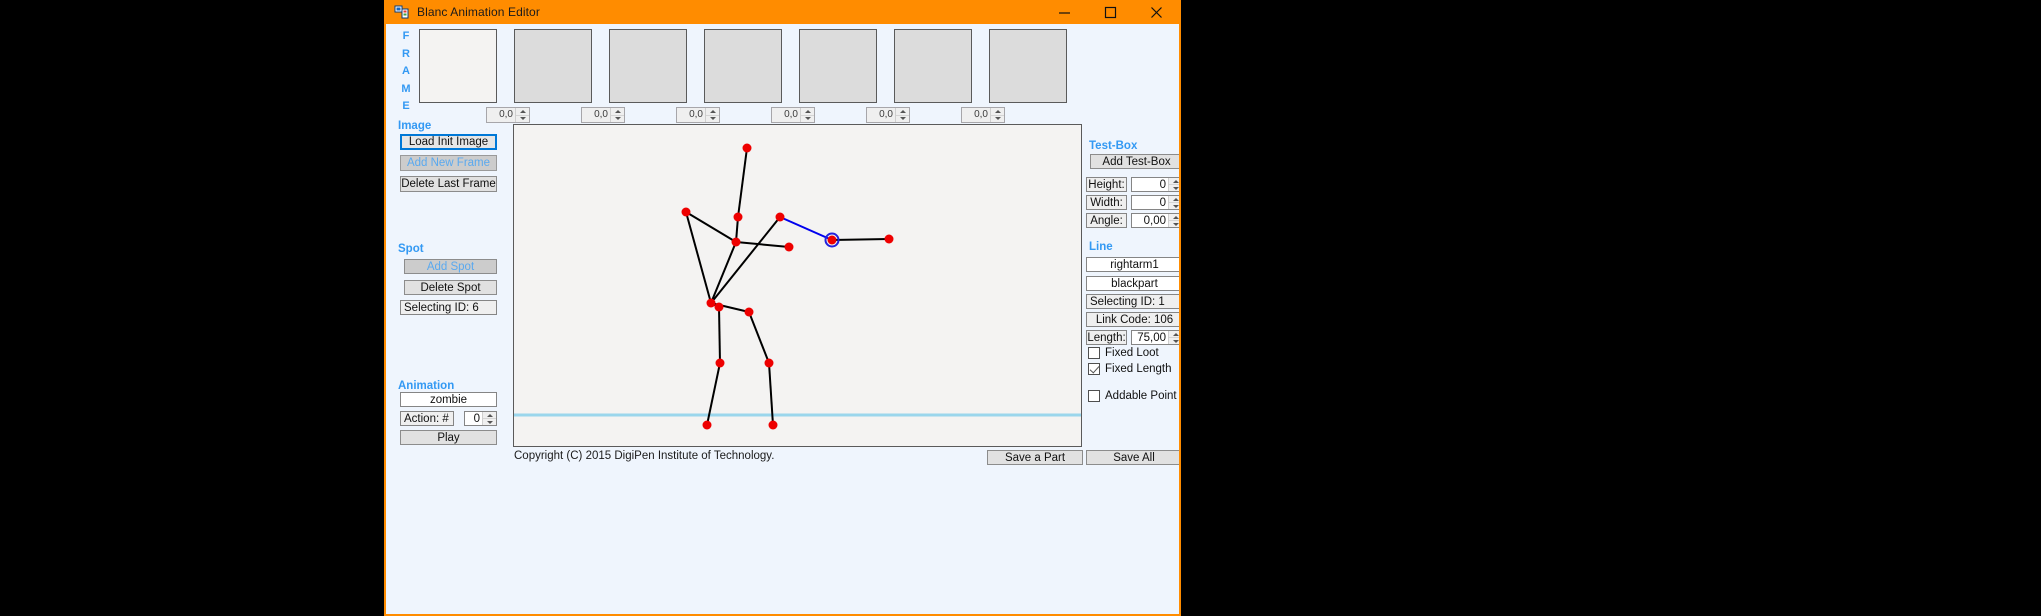 This screenshot has height=616, width=2041. Describe the element at coordinates (1156, 12) in the screenshot. I see `close-icon` at that location.